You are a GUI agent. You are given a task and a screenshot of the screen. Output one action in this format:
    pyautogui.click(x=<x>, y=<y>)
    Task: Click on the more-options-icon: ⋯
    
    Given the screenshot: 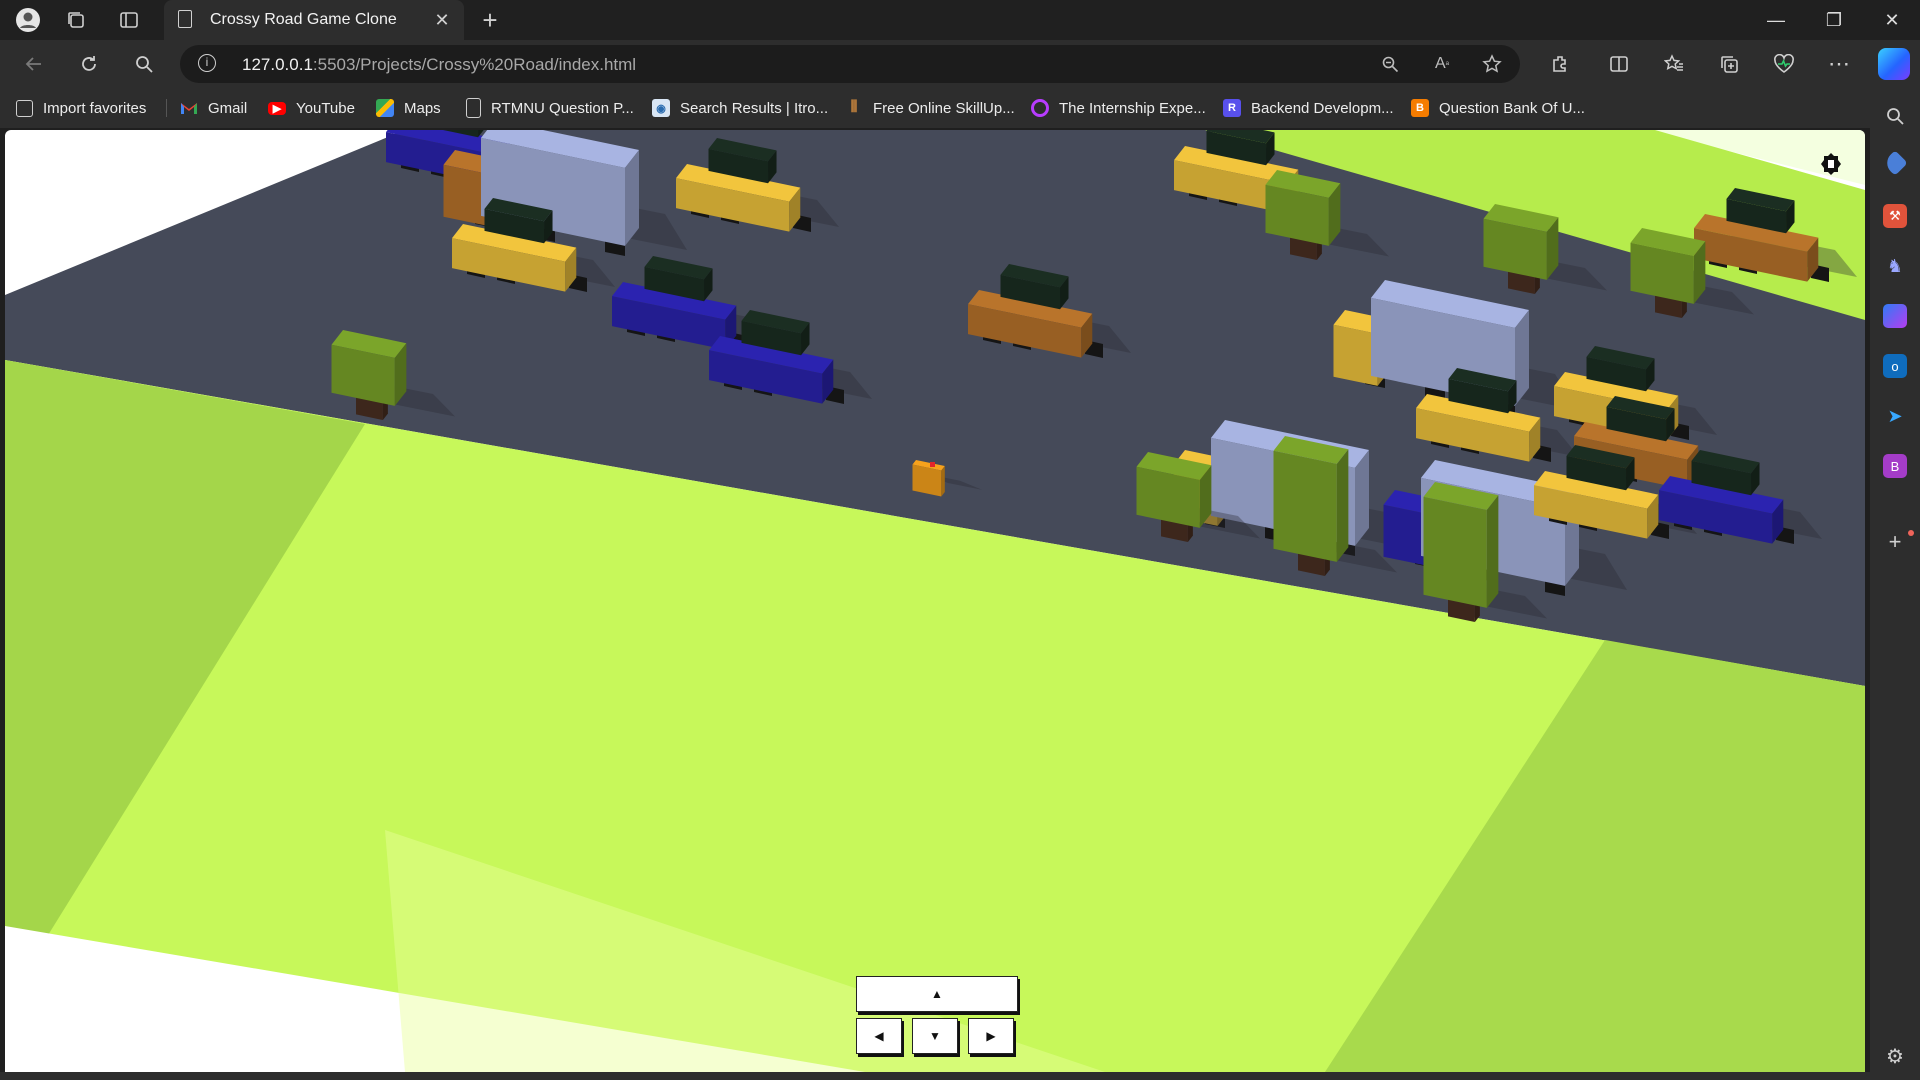 What is the action you would take?
    pyautogui.click(x=1839, y=64)
    